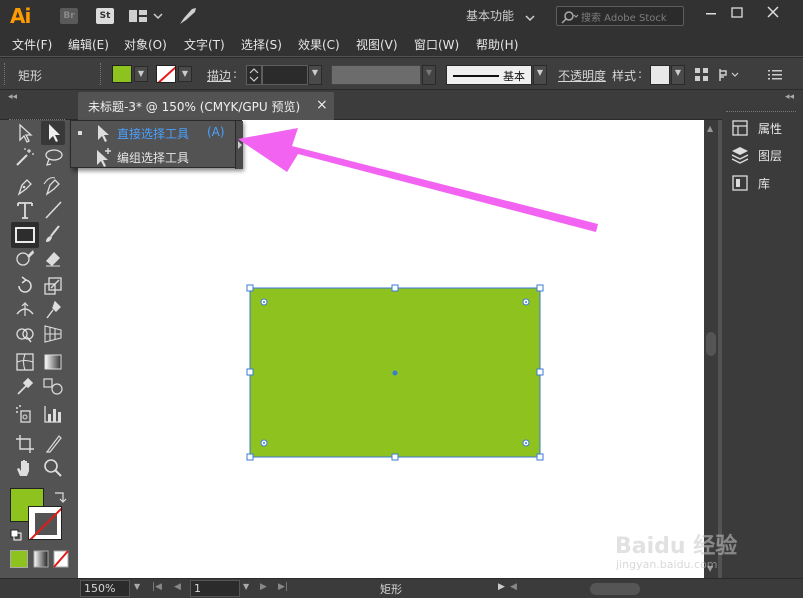 The width and height of the screenshot is (803, 598). Describe the element at coordinates (710, 128) in the screenshot. I see `scroll-up-icon: ▲` at that location.